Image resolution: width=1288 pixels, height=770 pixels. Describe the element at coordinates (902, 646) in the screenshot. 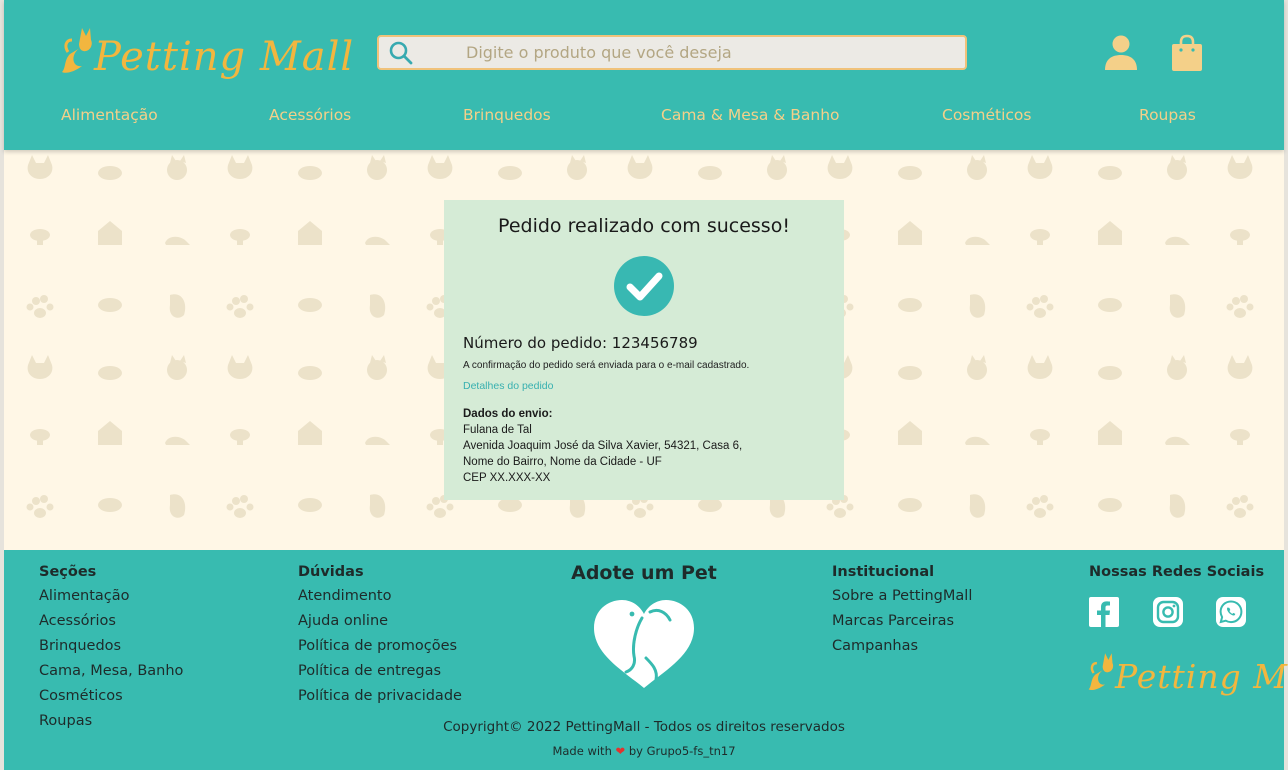

I see `footer-link-campanhas: Campanhas` at that location.